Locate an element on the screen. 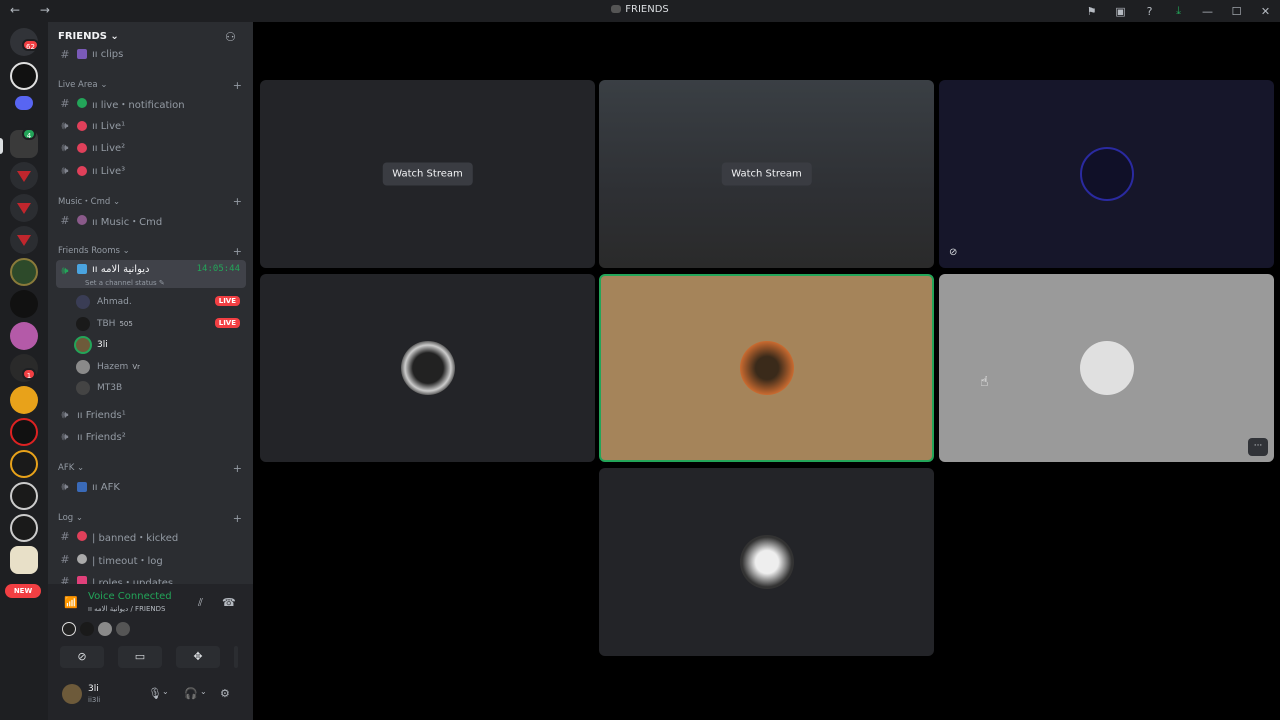 The width and height of the screenshot is (1280, 720). channel-music-cmd: # ıı Music・Cmd is located at coordinates (151, 220).